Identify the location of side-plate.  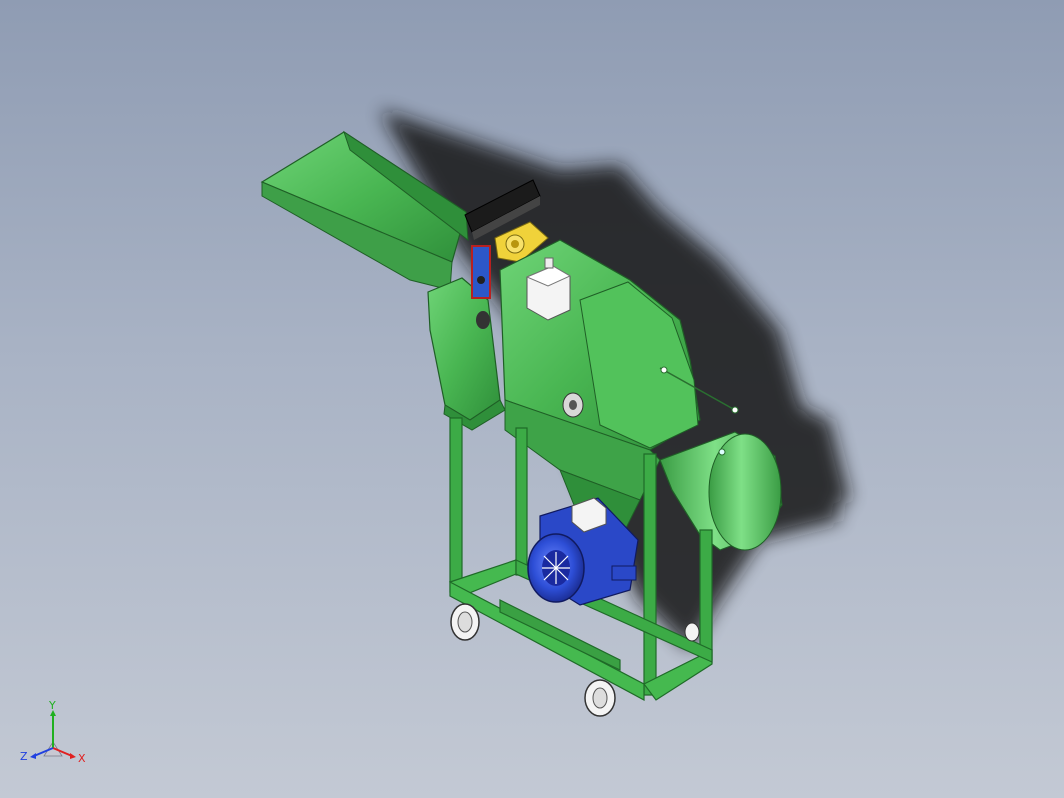
(481, 272).